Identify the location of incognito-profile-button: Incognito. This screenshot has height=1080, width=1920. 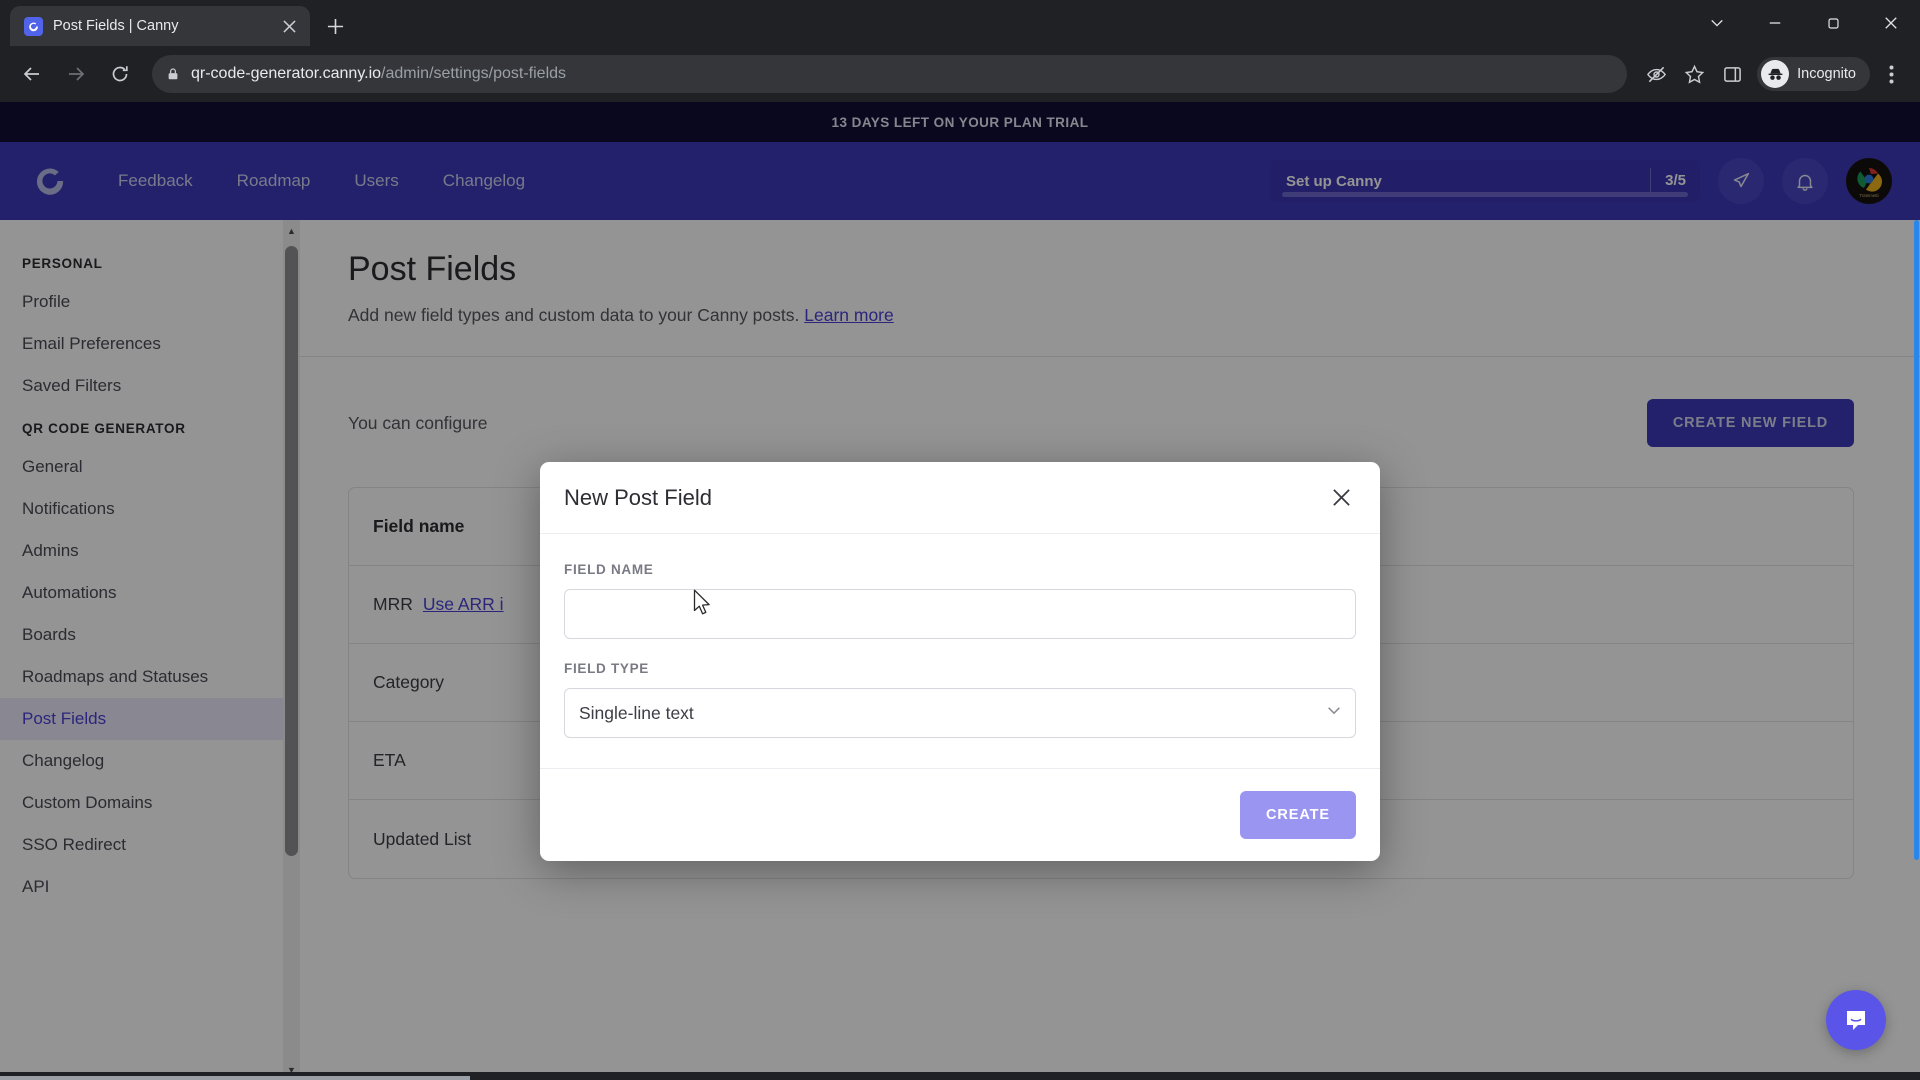
(1813, 74).